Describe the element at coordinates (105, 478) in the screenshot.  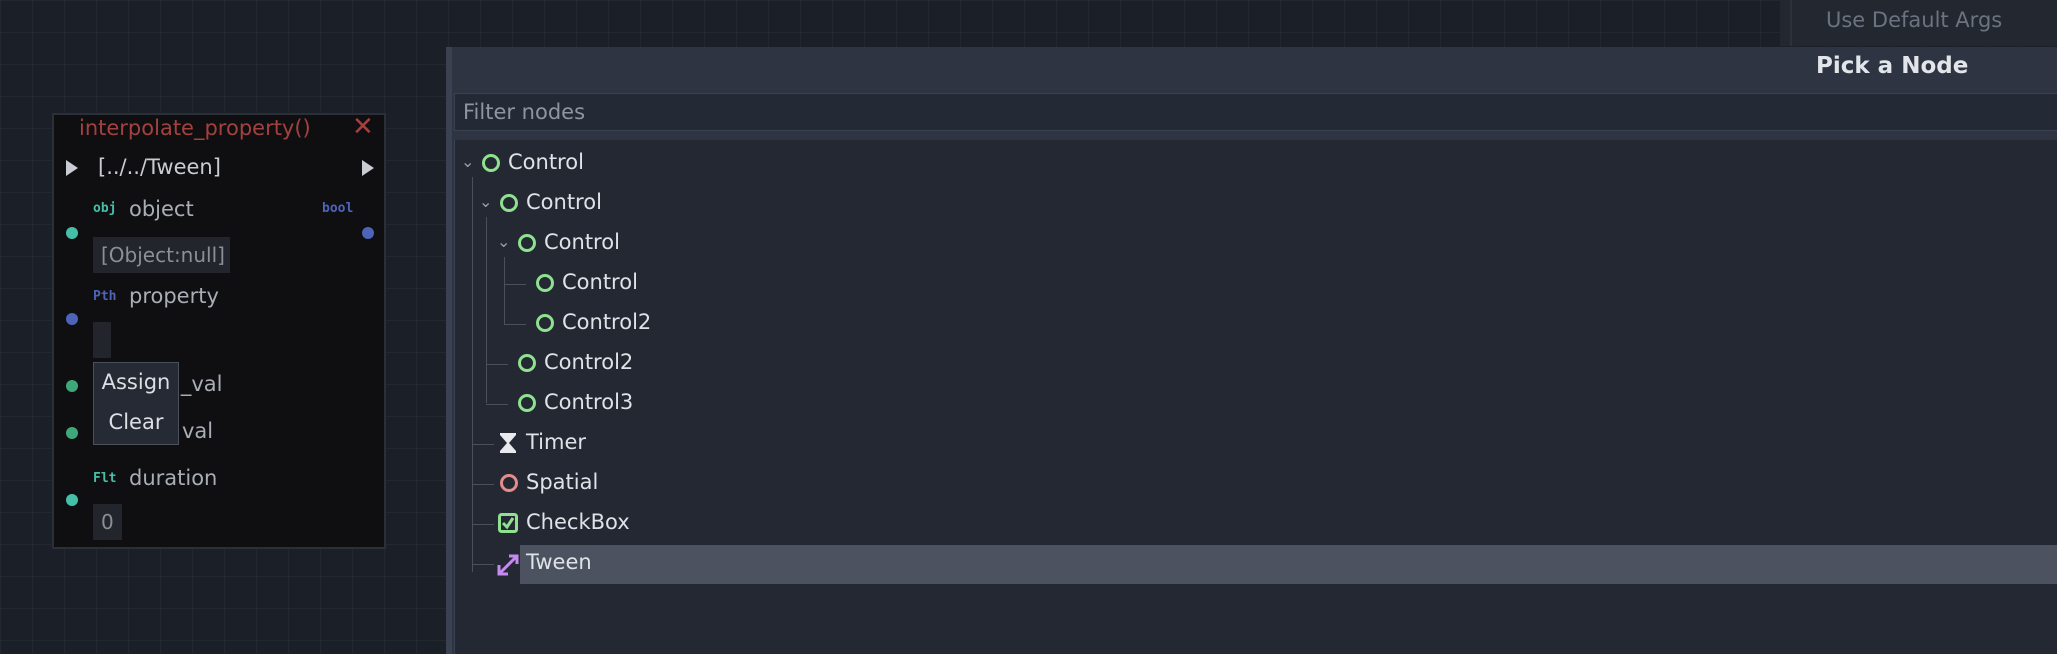
I see `float-type-icon: Flt` at that location.